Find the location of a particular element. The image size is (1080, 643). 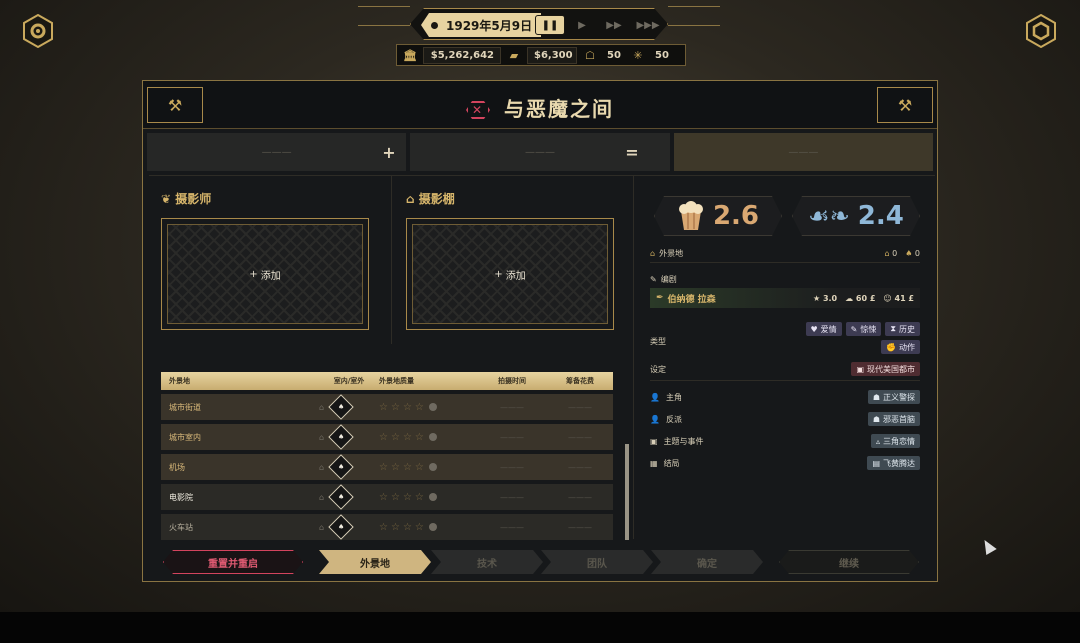

location-icon: ⌂ is located at coordinates (653, 253).